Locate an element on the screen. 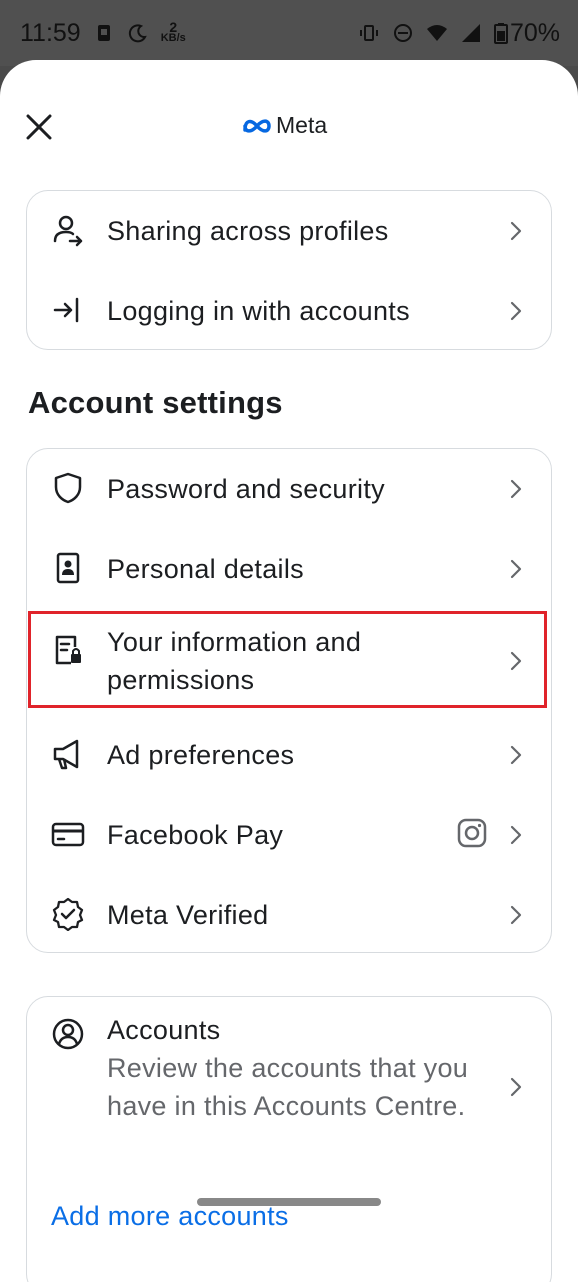 The image size is (578, 1282). accounts-title: Accounts is located at coordinates (164, 1030).